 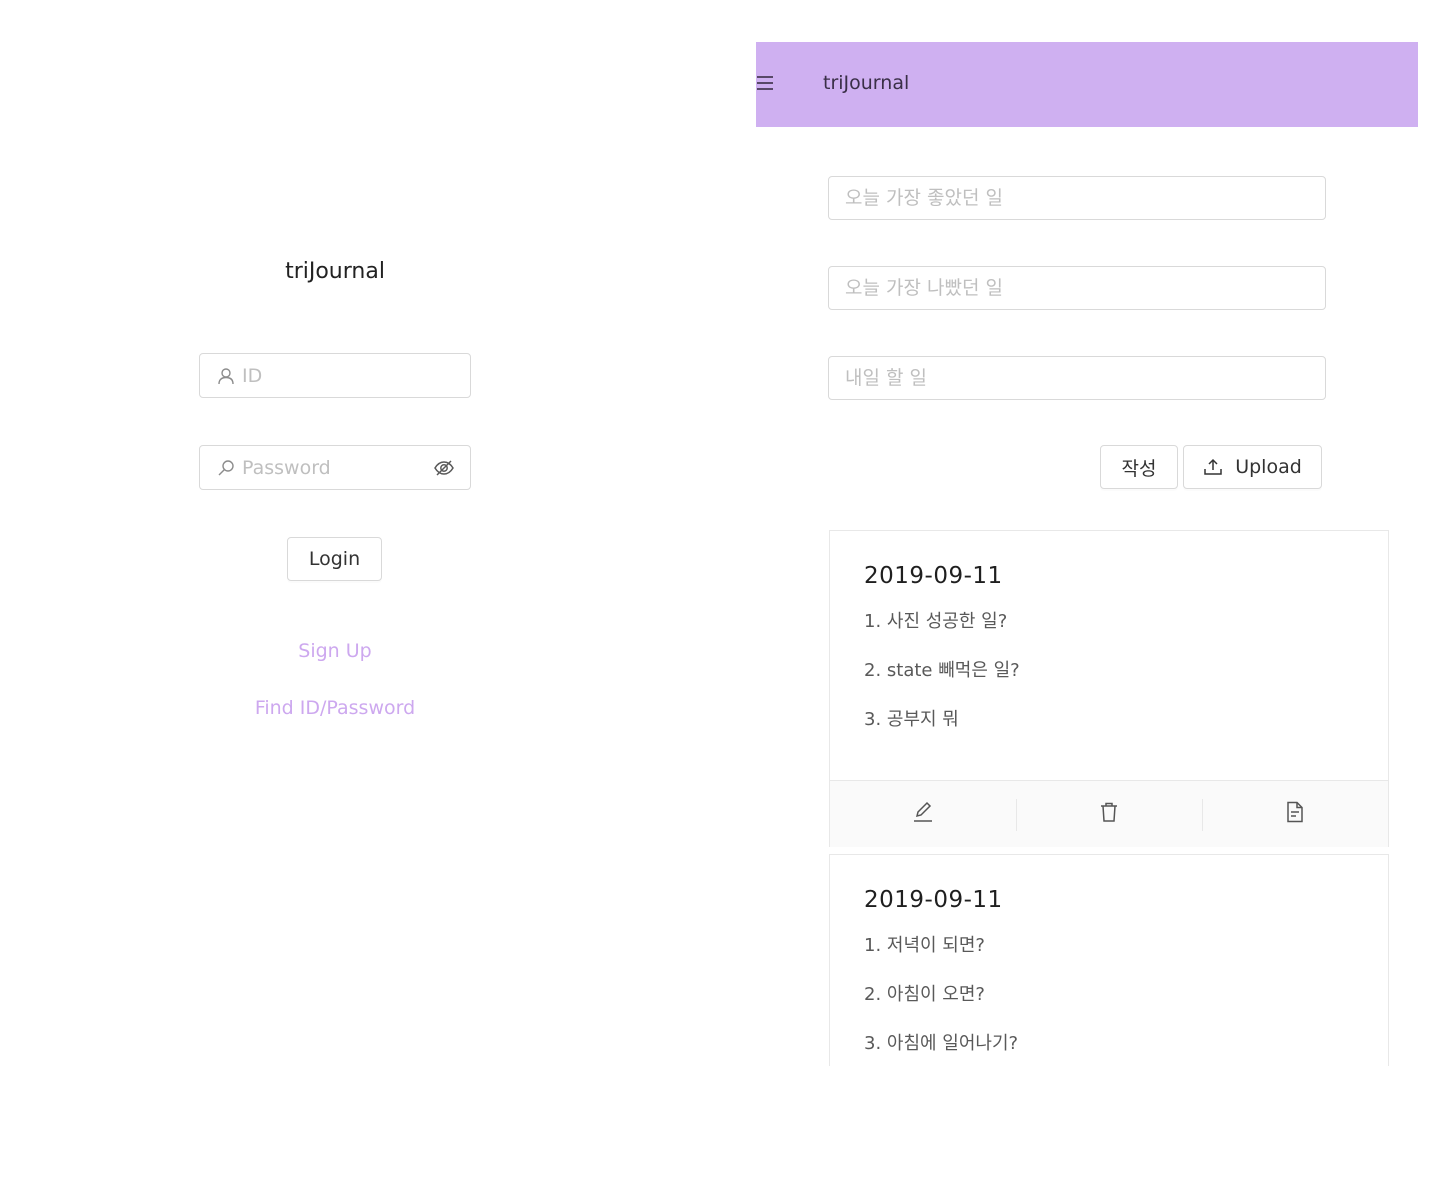 I want to click on upload-icon, so click(x=1213, y=467).